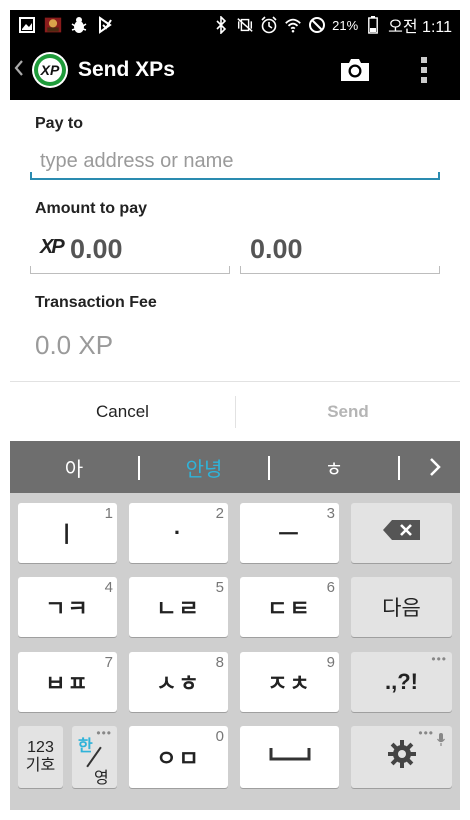 The image size is (470, 820). What do you see at coordinates (178, 682) in the screenshot?
I see `key-8: ㅅㅎ 8` at bounding box center [178, 682].